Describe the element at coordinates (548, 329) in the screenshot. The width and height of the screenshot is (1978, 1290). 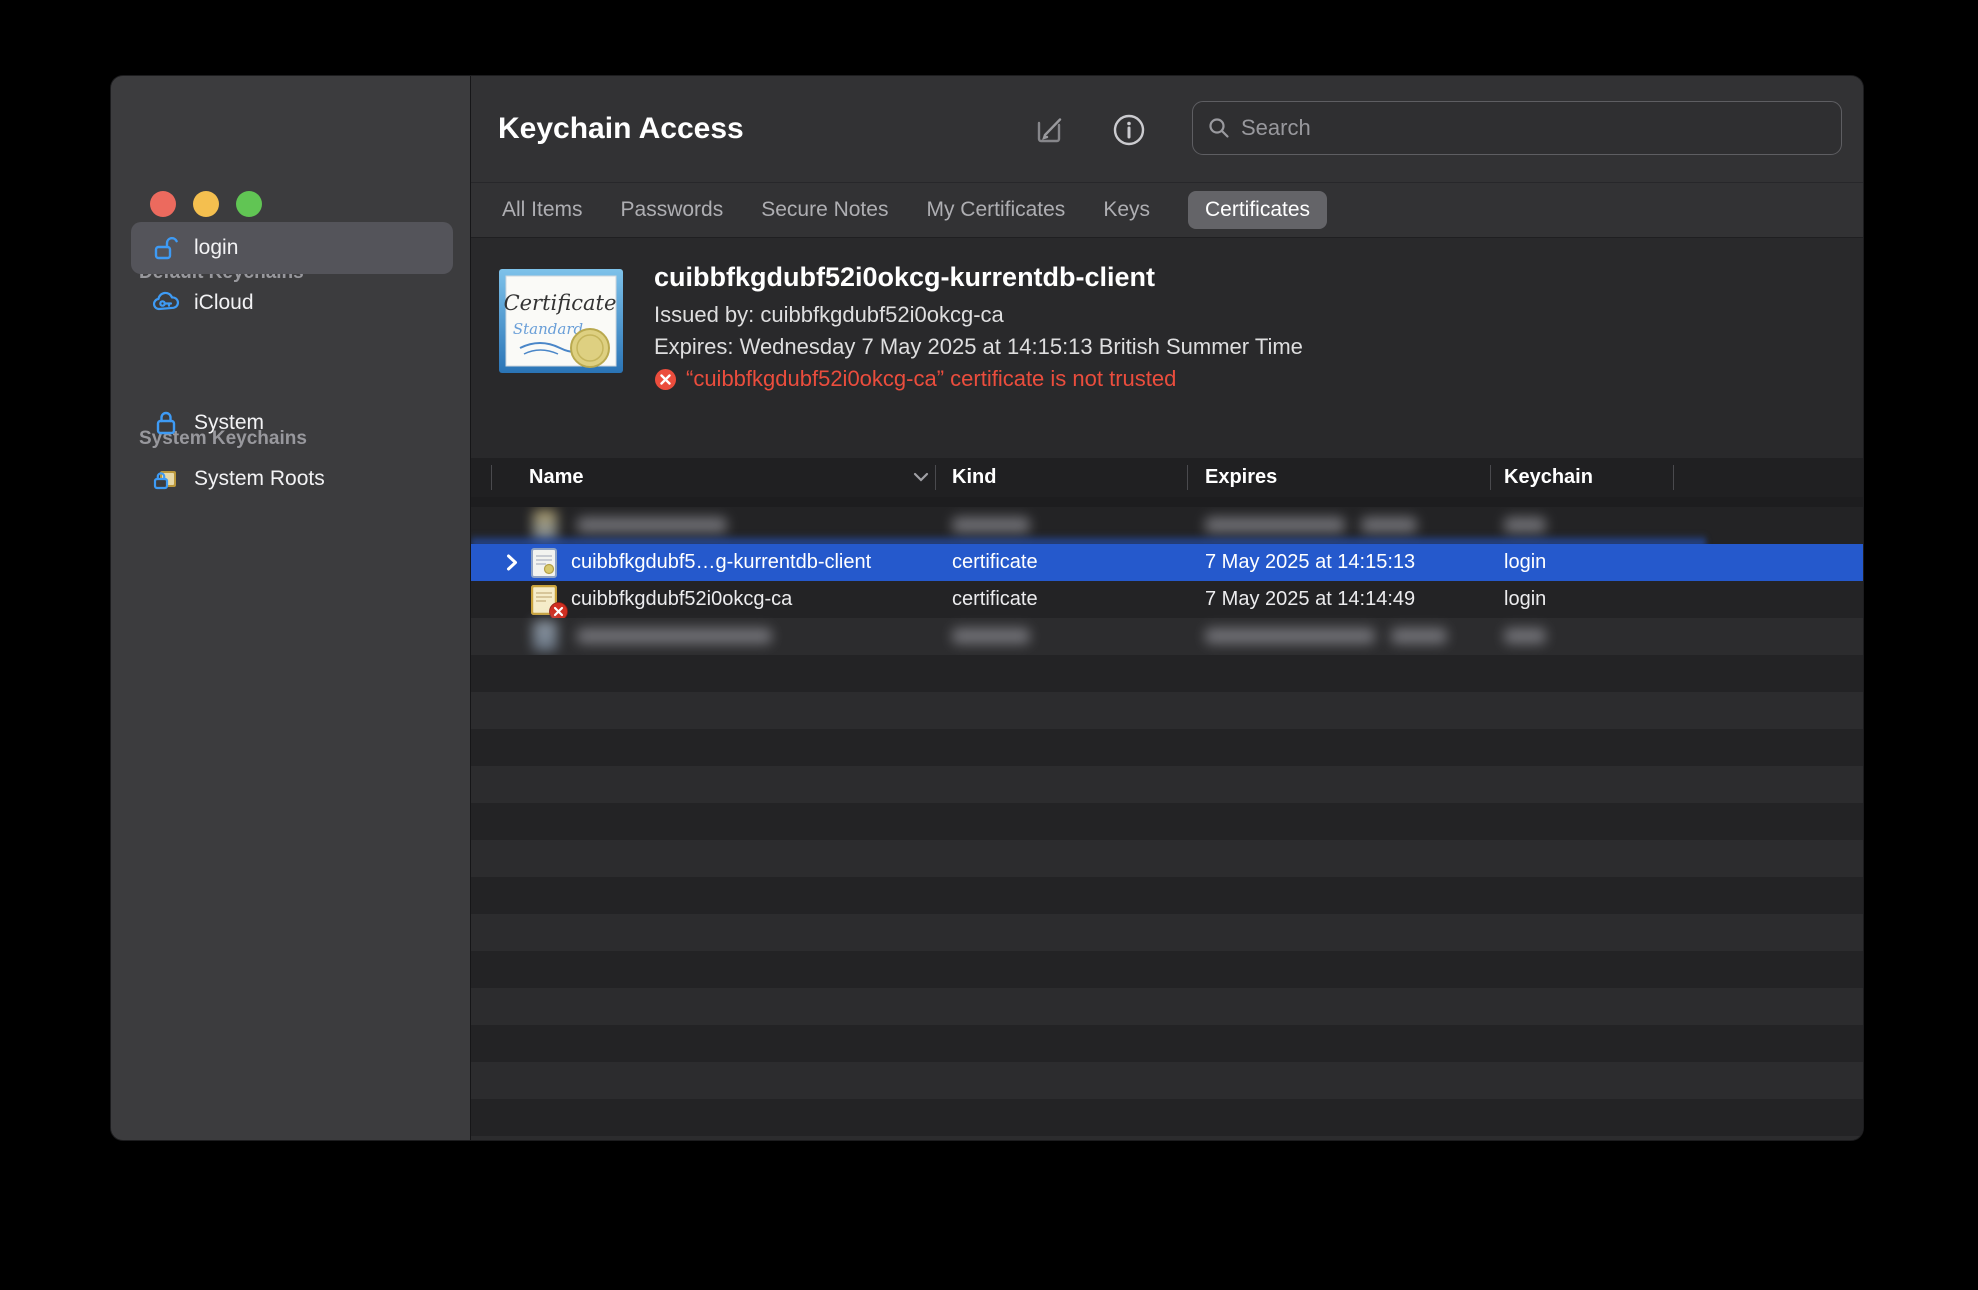
I see `svg-text: Standard` at that location.